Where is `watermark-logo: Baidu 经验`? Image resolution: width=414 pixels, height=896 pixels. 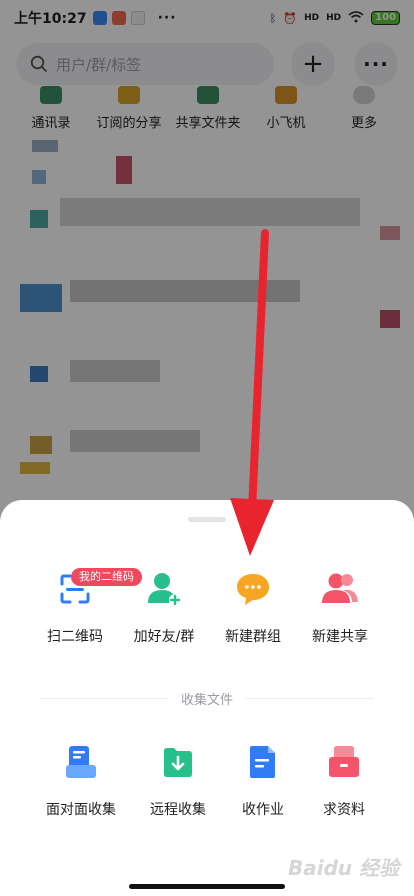 watermark-logo: Baidu 经验 is located at coordinates (344, 868).